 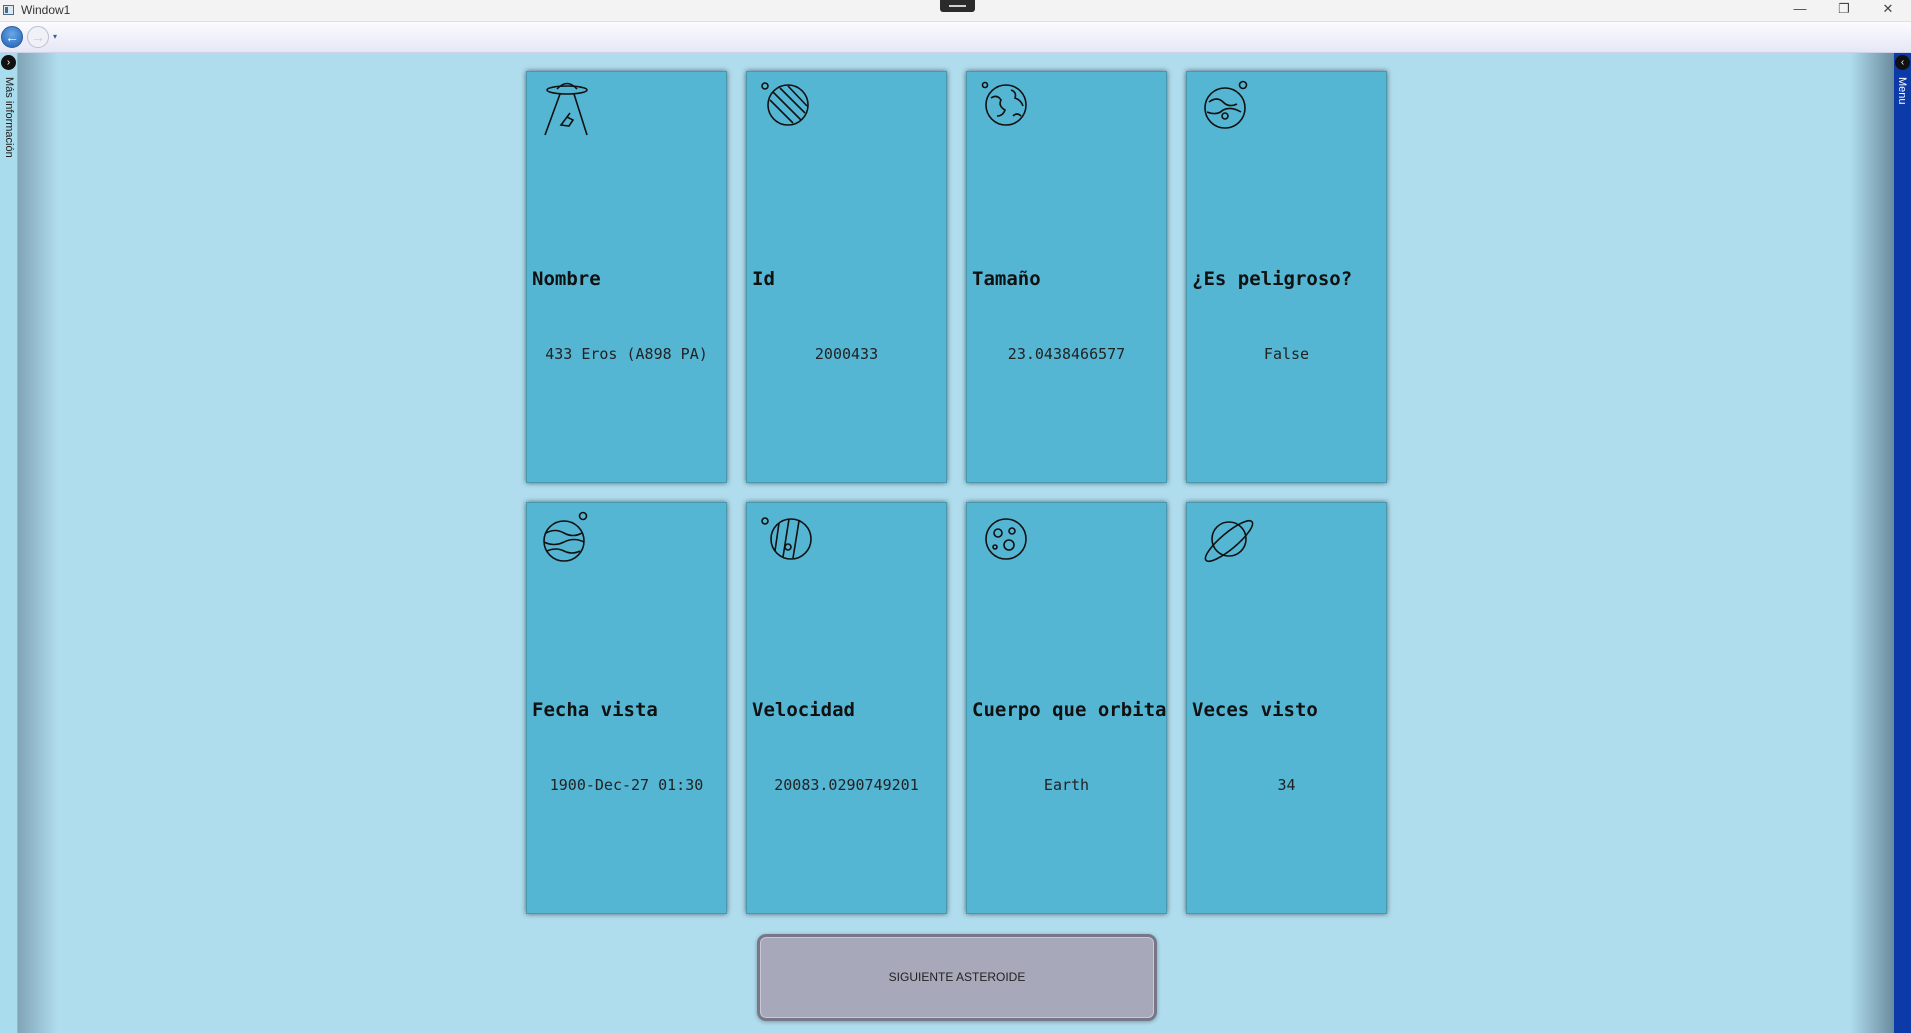 I want to click on card-label: Tamaño, so click(x=1006, y=279).